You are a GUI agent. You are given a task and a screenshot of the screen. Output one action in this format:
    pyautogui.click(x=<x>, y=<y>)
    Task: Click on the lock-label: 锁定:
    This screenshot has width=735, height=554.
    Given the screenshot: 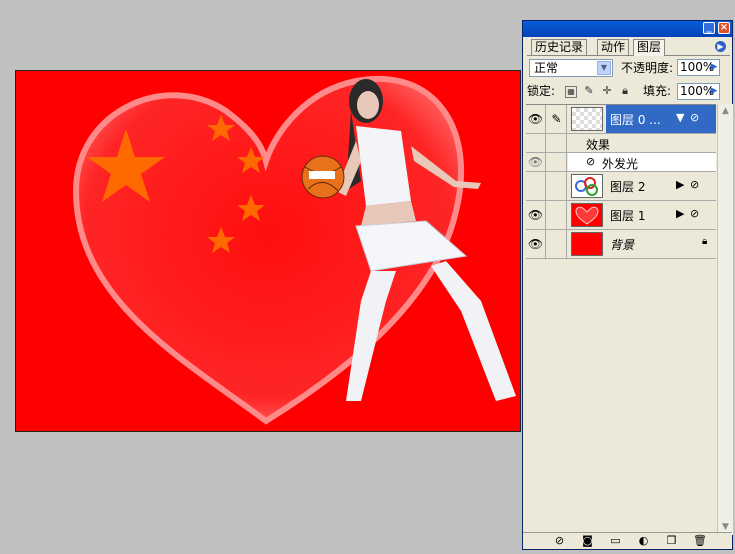 What is the action you would take?
    pyautogui.click(x=541, y=91)
    